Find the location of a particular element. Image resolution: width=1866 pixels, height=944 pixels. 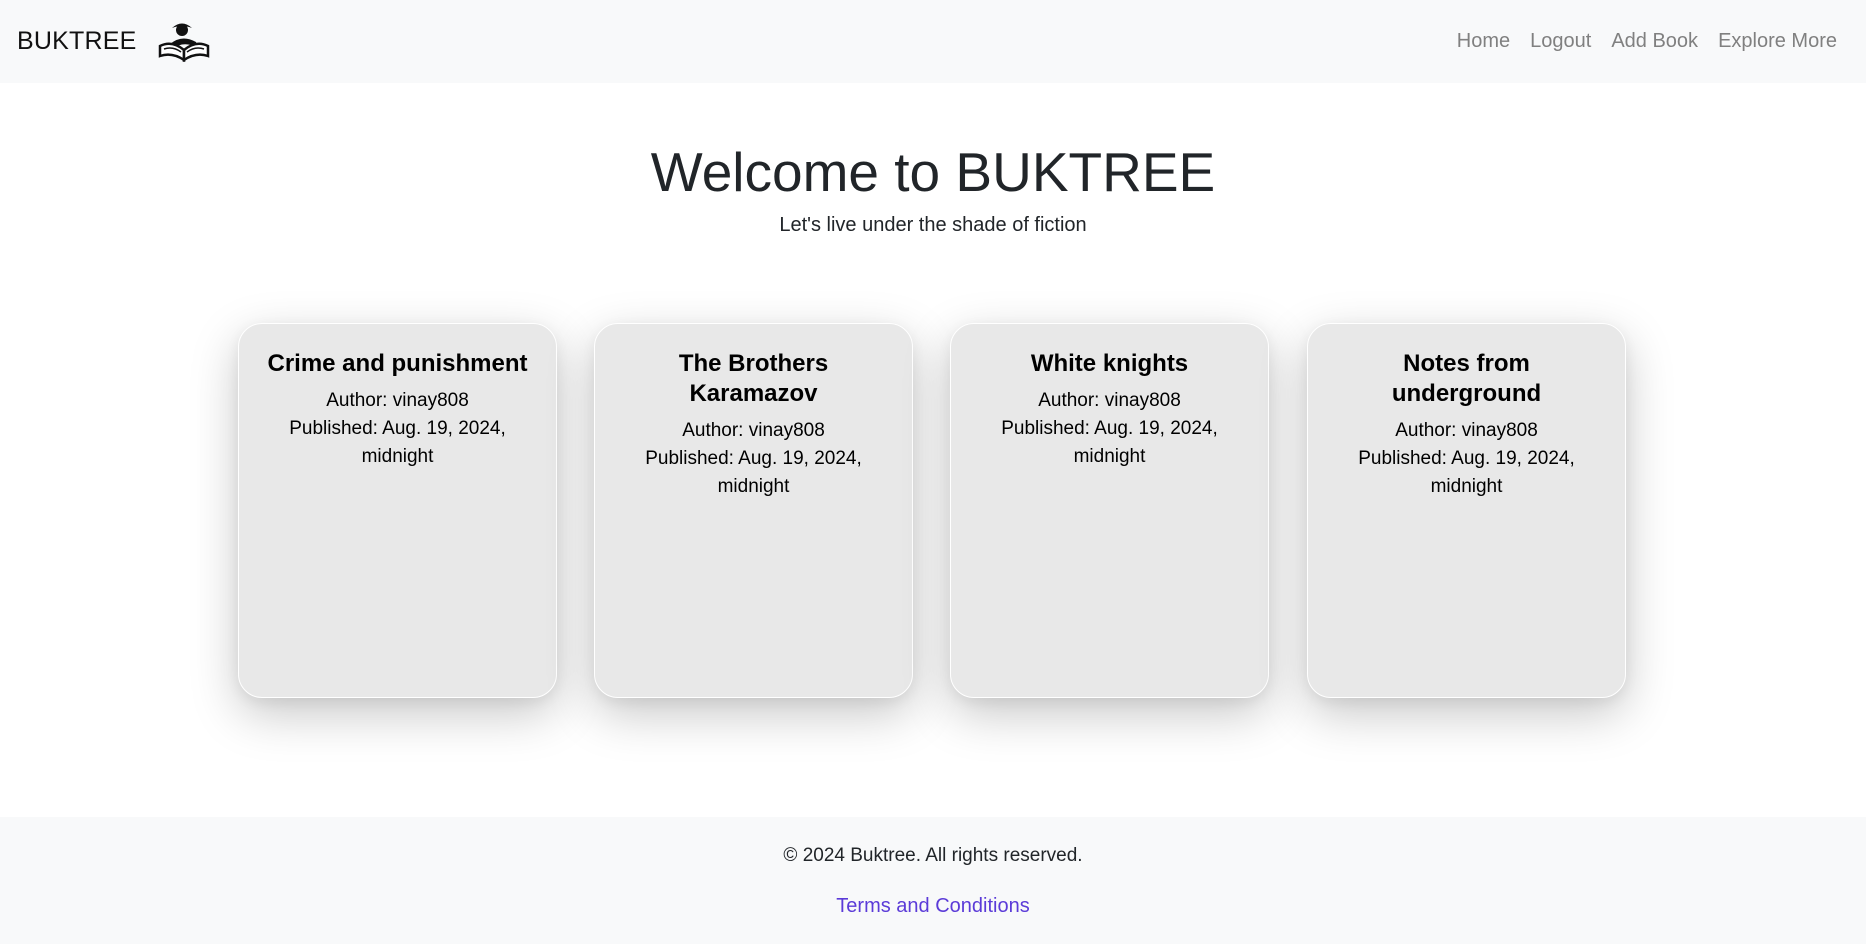

nav-home-link: Home is located at coordinates (1483, 41).